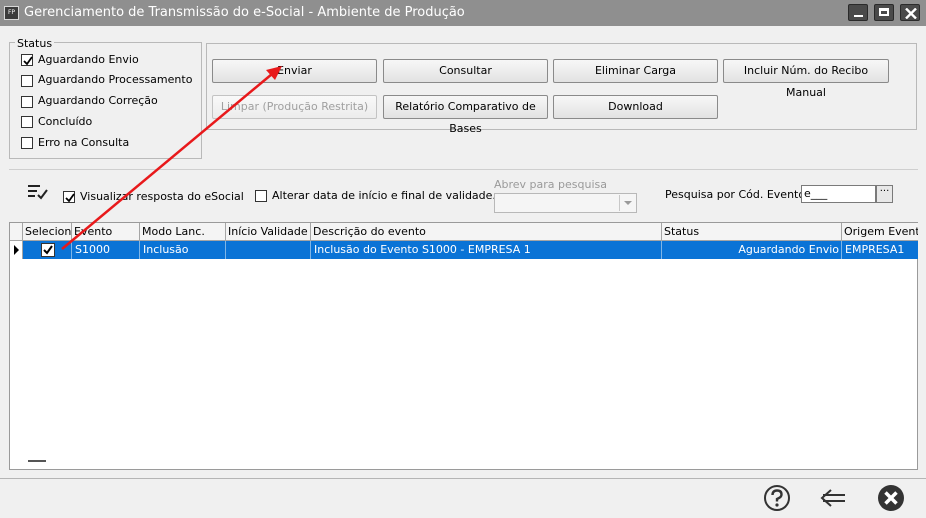 The image size is (926, 518). Describe the element at coordinates (27, 102) in the screenshot. I see `status-checkbox-aguardando-correcao` at that location.